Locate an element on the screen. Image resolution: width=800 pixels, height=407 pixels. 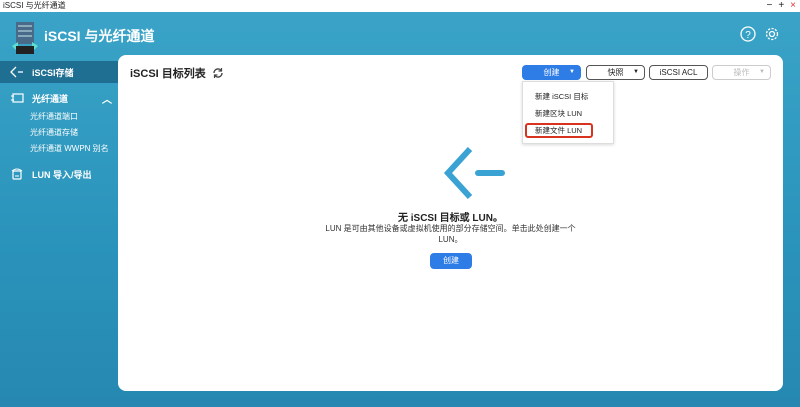
empty-state-title: 无 iSCSI 目标或 LUN。 is located at coordinates (450, 218).